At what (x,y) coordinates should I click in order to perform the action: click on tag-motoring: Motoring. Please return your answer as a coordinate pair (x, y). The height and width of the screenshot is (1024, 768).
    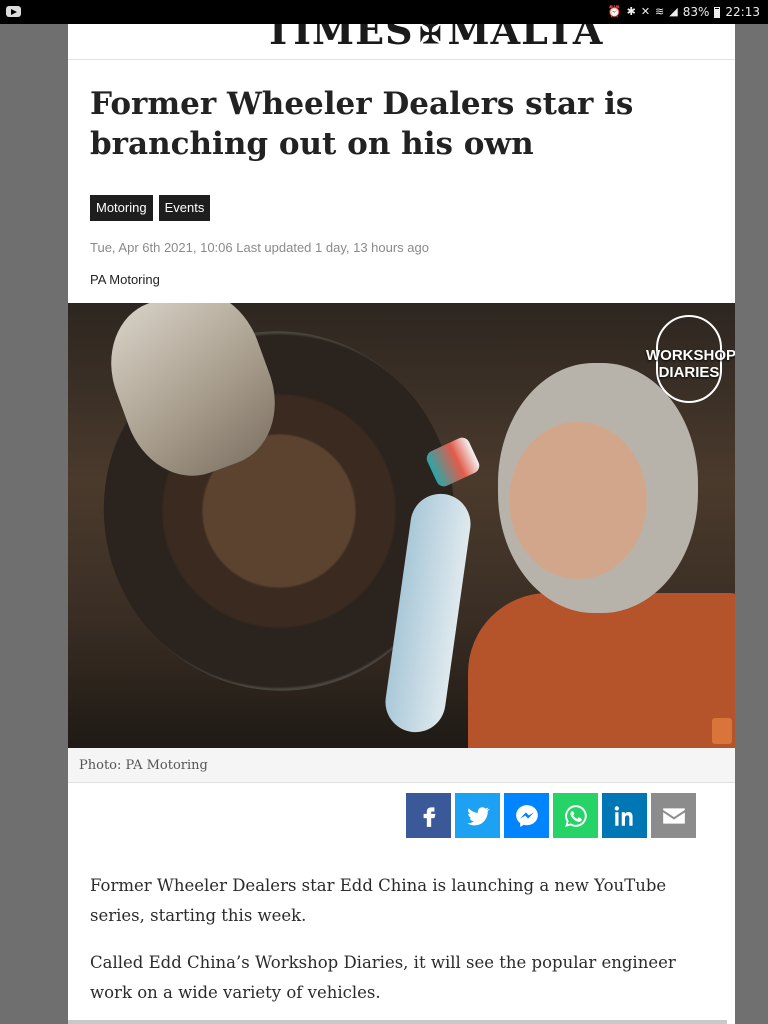
    Looking at the image, I should click on (121, 208).